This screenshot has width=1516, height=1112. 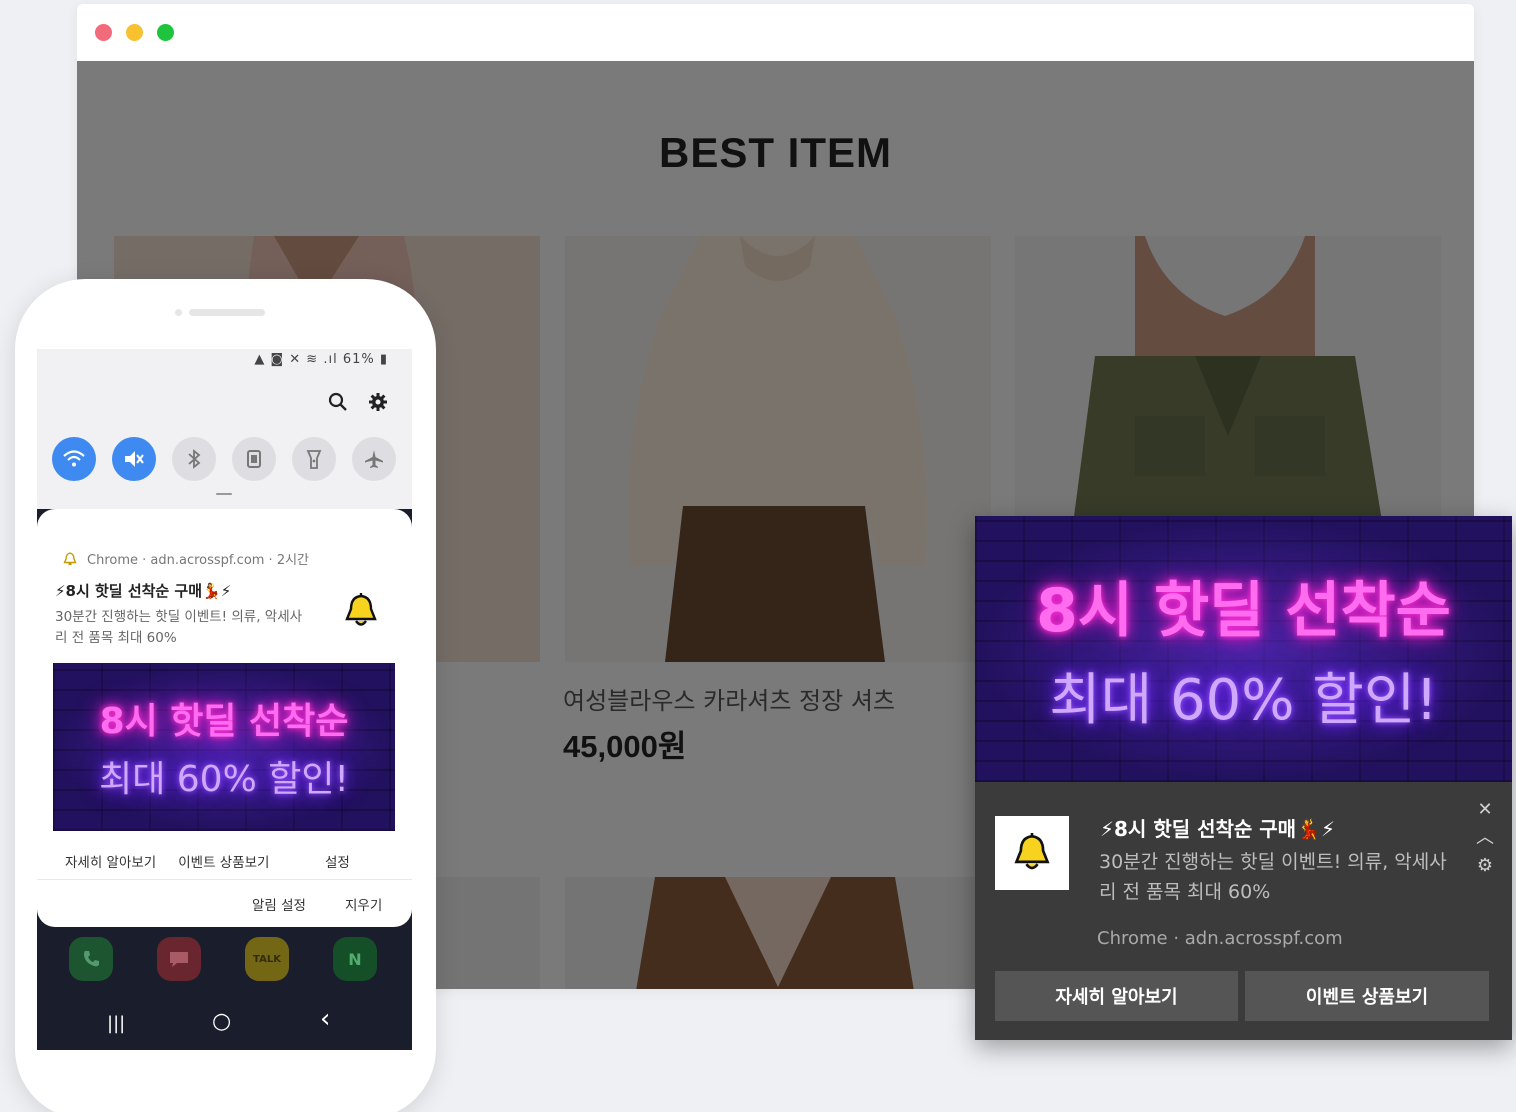 What do you see at coordinates (1220, 938) in the screenshot?
I see `notification-source: Chrome · adn.acrosspf.com` at bounding box center [1220, 938].